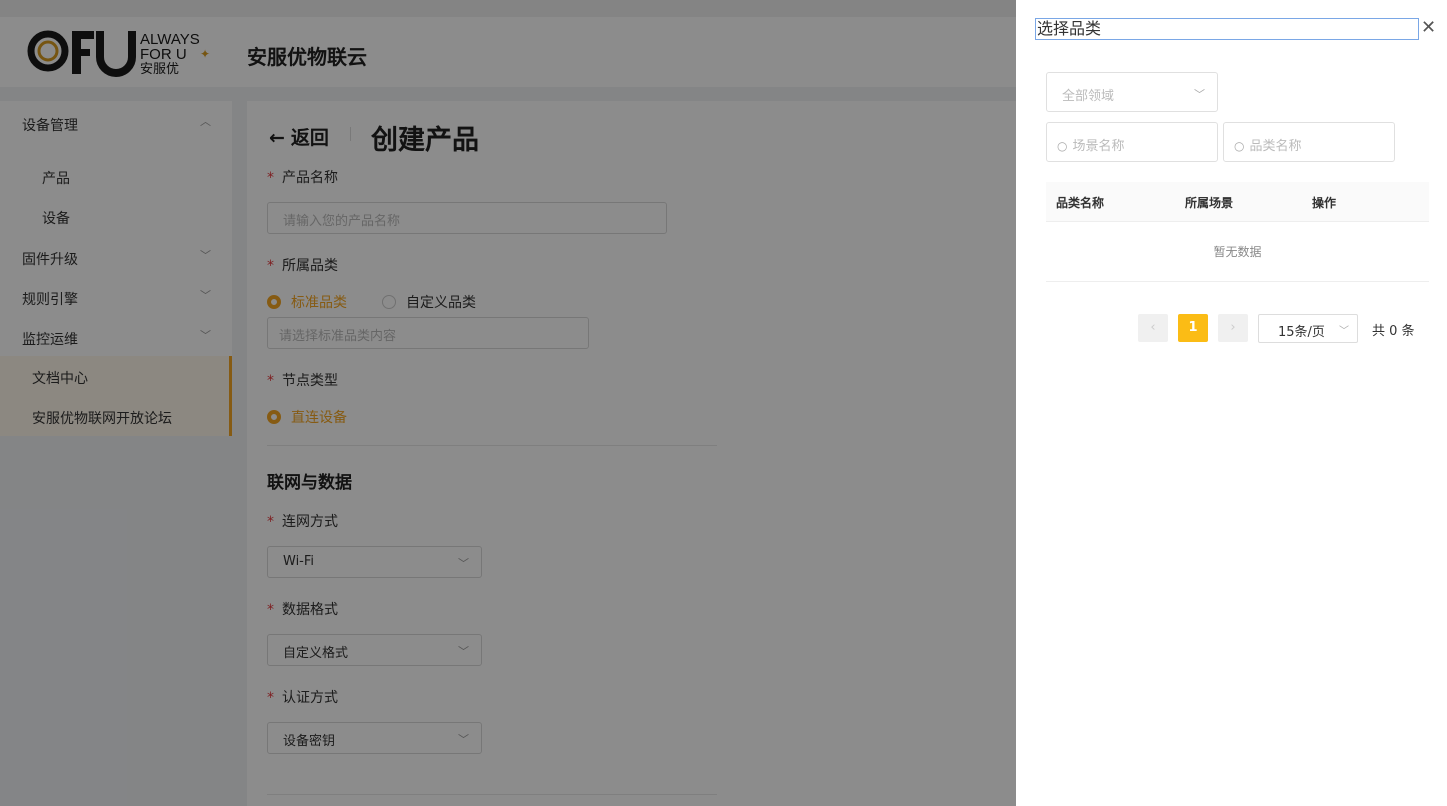  Describe the element at coordinates (1227, 29) in the screenshot. I see `drawer-title: 选择品类` at that location.